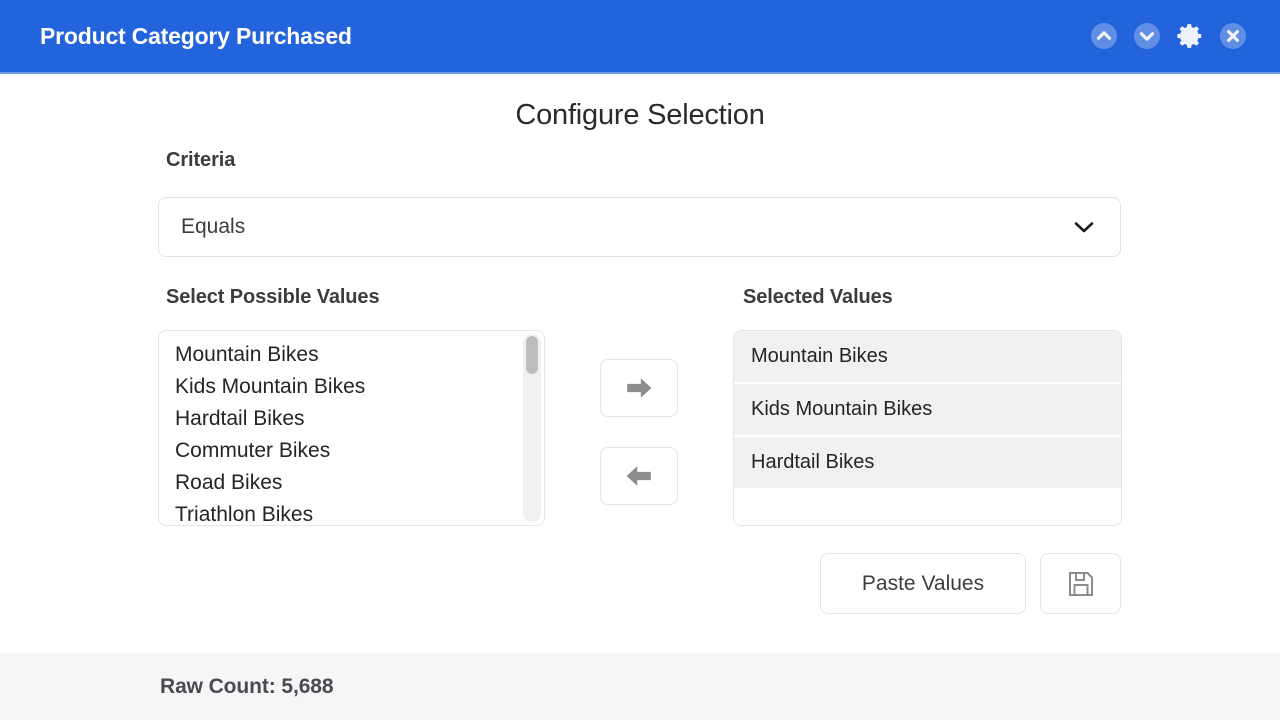  I want to click on list-item: Commuter Bikes, so click(349, 451).